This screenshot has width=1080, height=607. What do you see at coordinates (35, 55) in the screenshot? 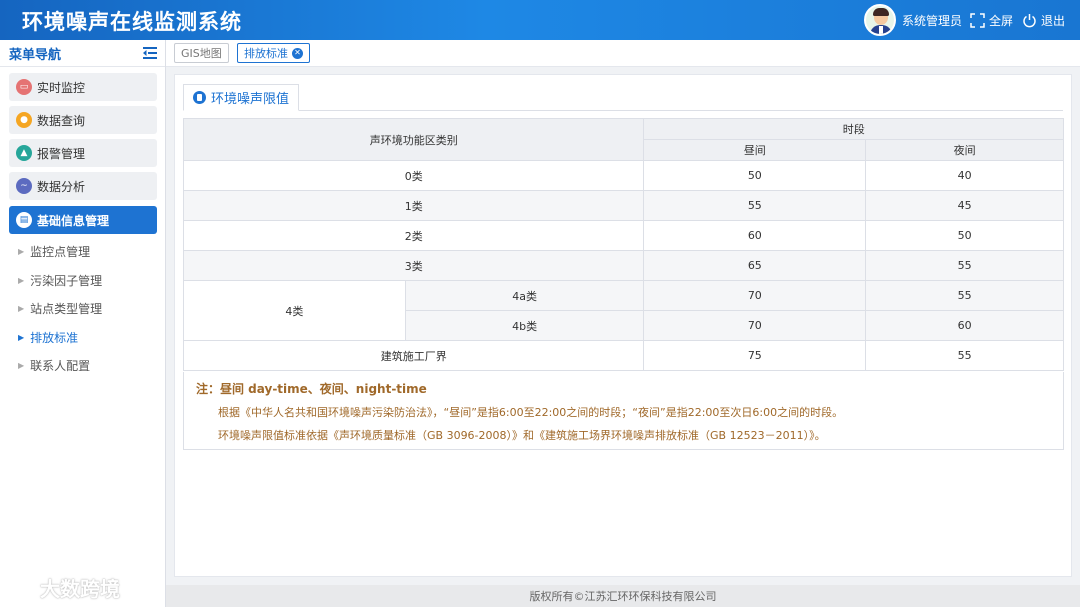
I see `sidebar-title: 菜单导航` at bounding box center [35, 55].